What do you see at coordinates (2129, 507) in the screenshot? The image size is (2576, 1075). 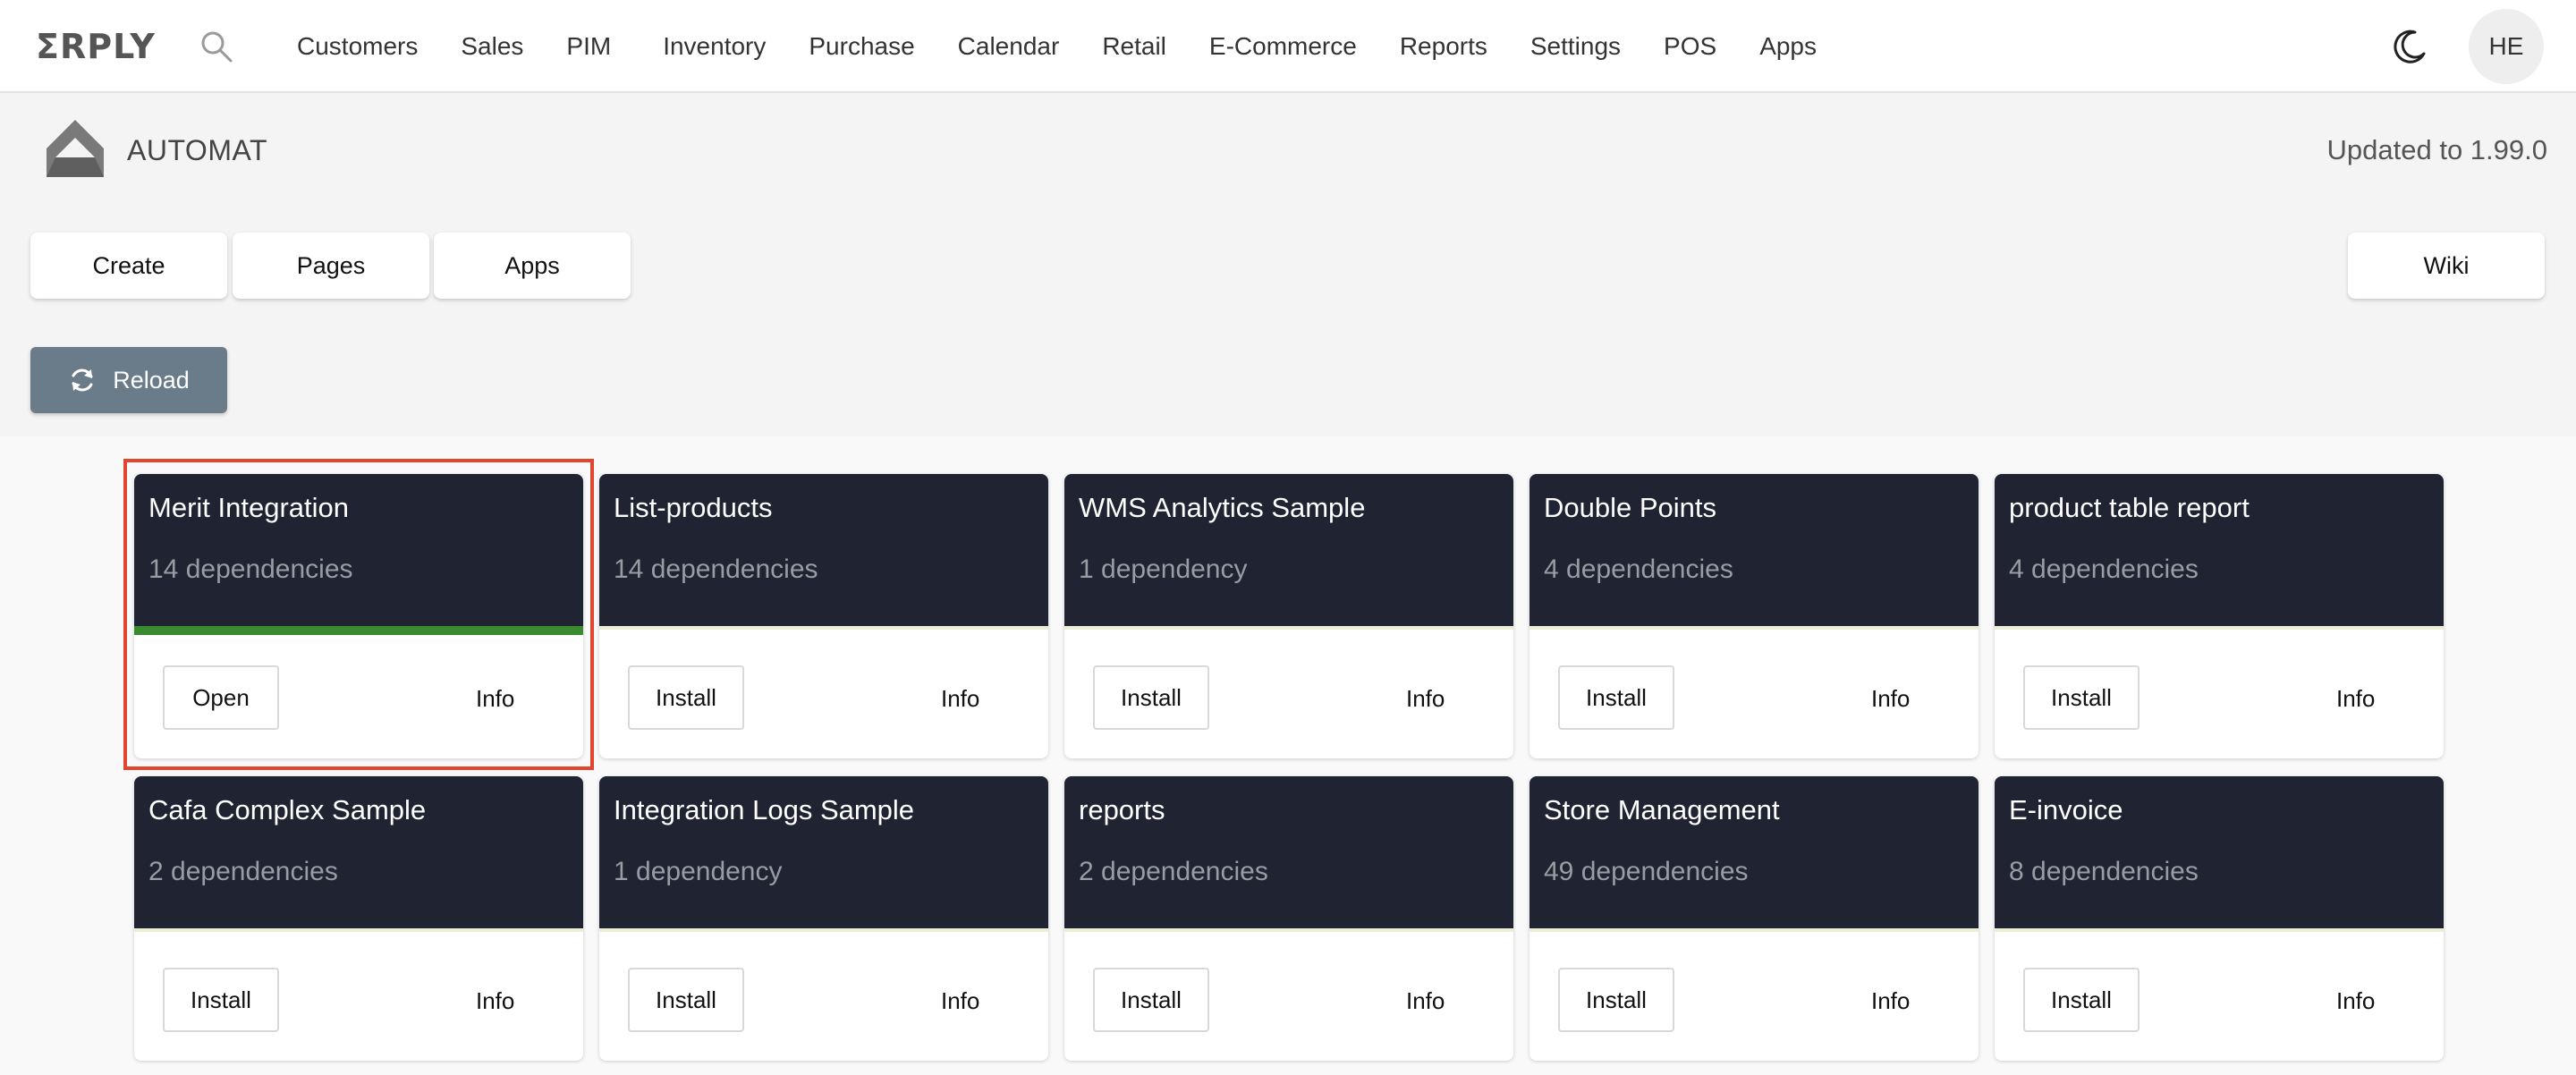 I see `card-title: product table report` at bounding box center [2129, 507].